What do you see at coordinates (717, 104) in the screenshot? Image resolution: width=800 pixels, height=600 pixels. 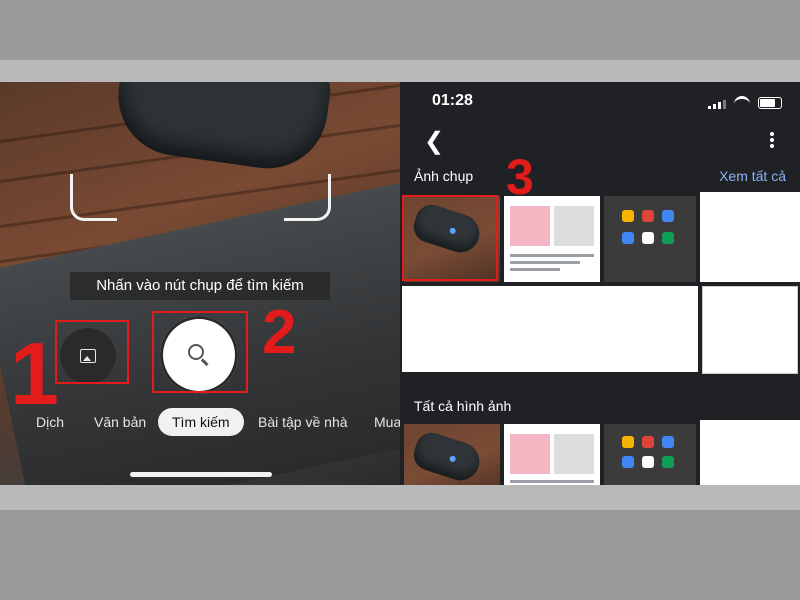 I see `signal-icon` at bounding box center [717, 104].